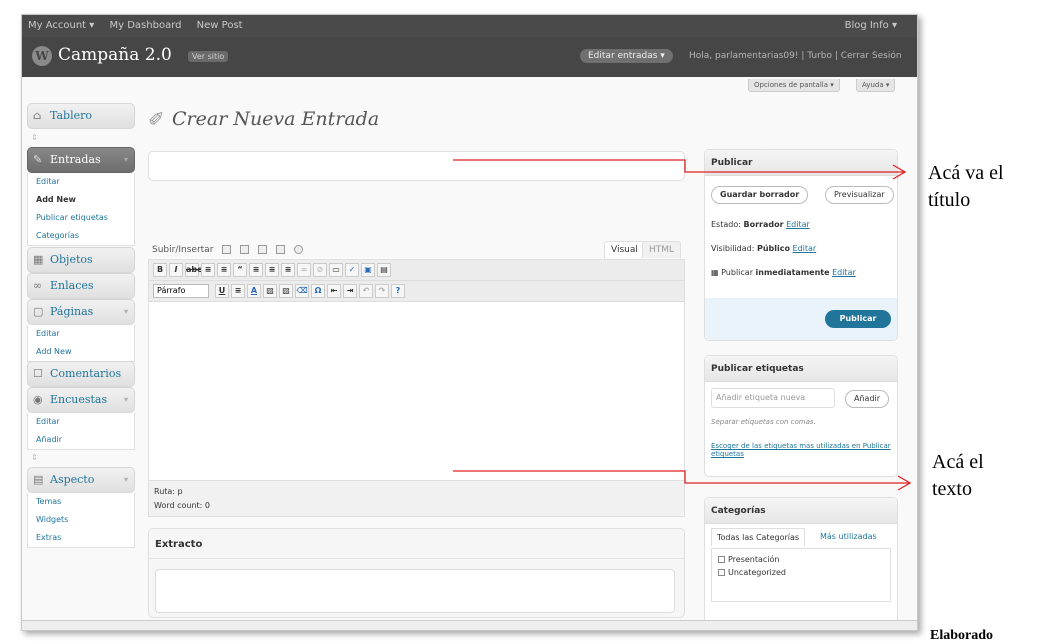 This screenshot has width=1052, height=644. I want to click on annotation-title-note: Acá va el título, so click(966, 186).